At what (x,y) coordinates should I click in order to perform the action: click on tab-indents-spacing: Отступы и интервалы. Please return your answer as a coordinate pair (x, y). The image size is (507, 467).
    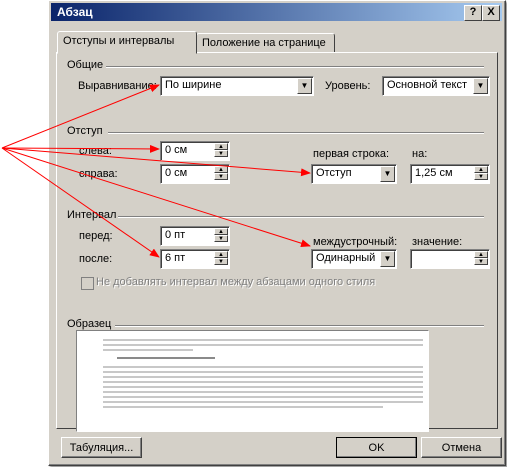
    Looking at the image, I should click on (127, 42).